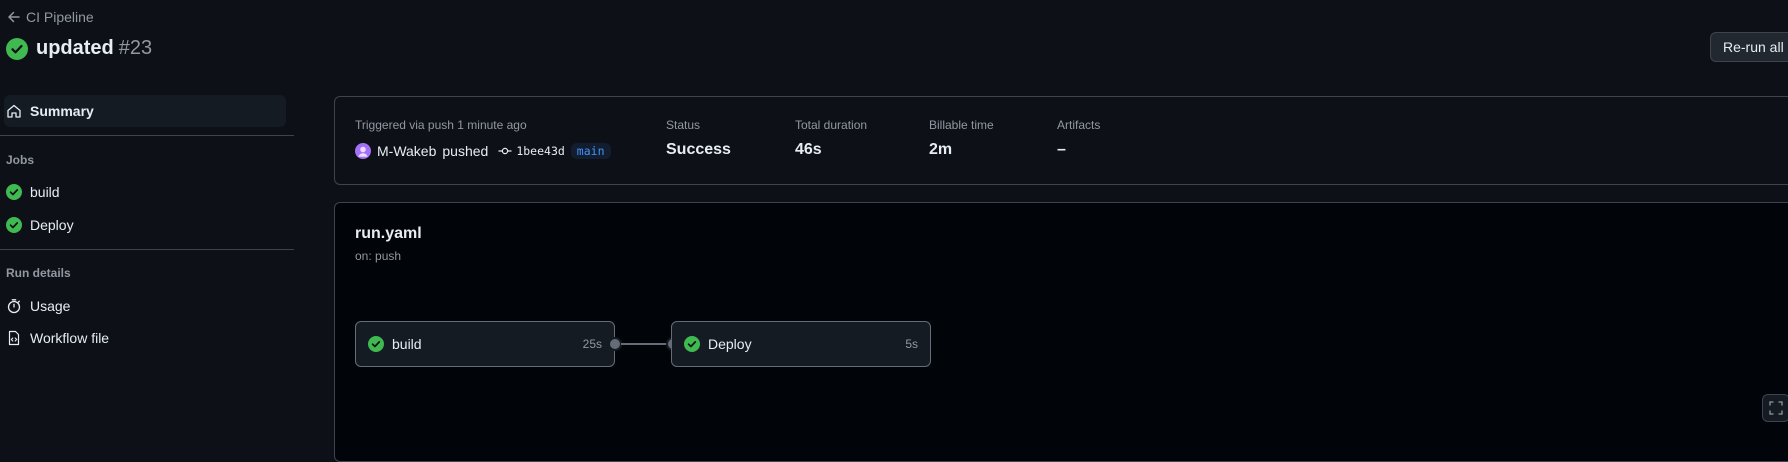 Image resolution: width=1788 pixels, height=462 pixels. Describe the element at coordinates (911, 344) in the screenshot. I see `job-duration: 5s` at that location.